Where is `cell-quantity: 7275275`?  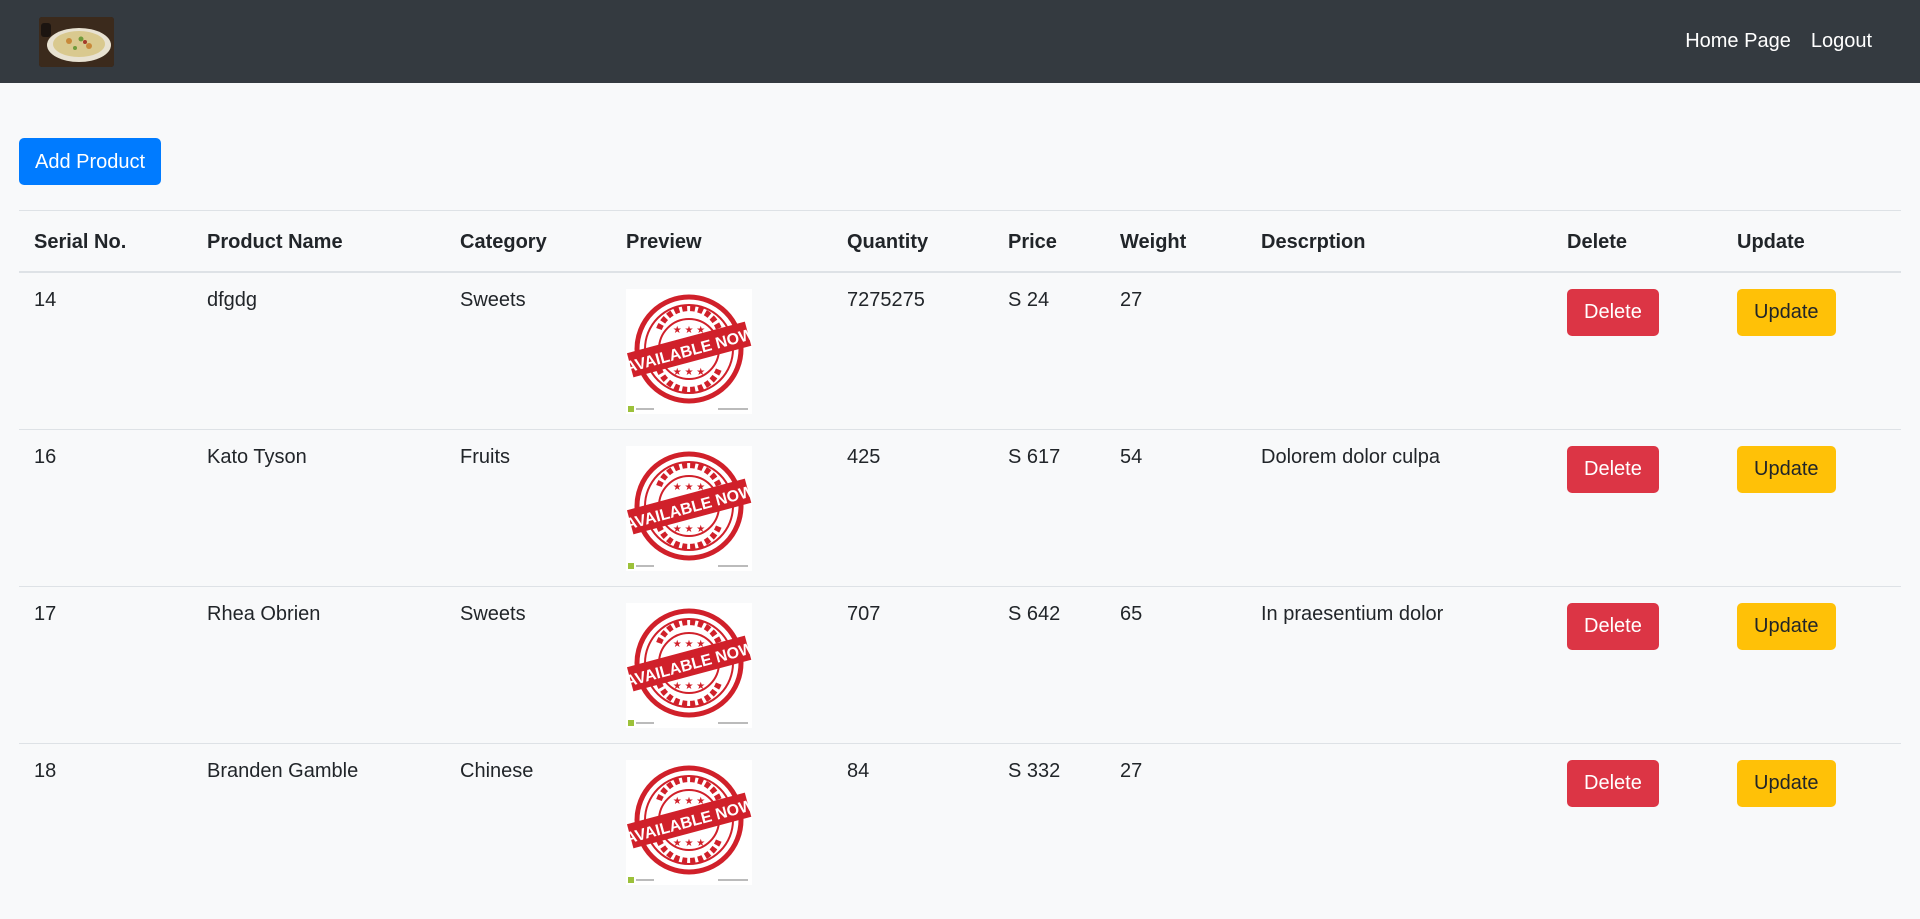 cell-quantity: 7275275 is located at coordinates (886, 299).